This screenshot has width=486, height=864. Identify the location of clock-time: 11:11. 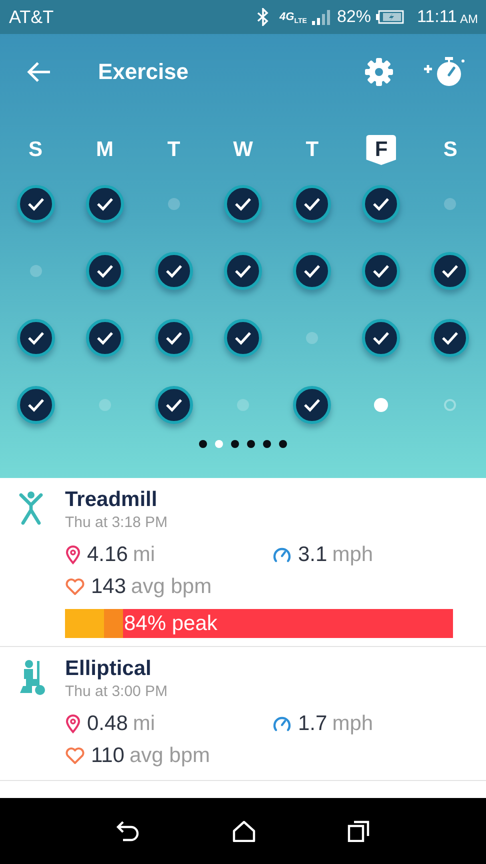
(436, 17).